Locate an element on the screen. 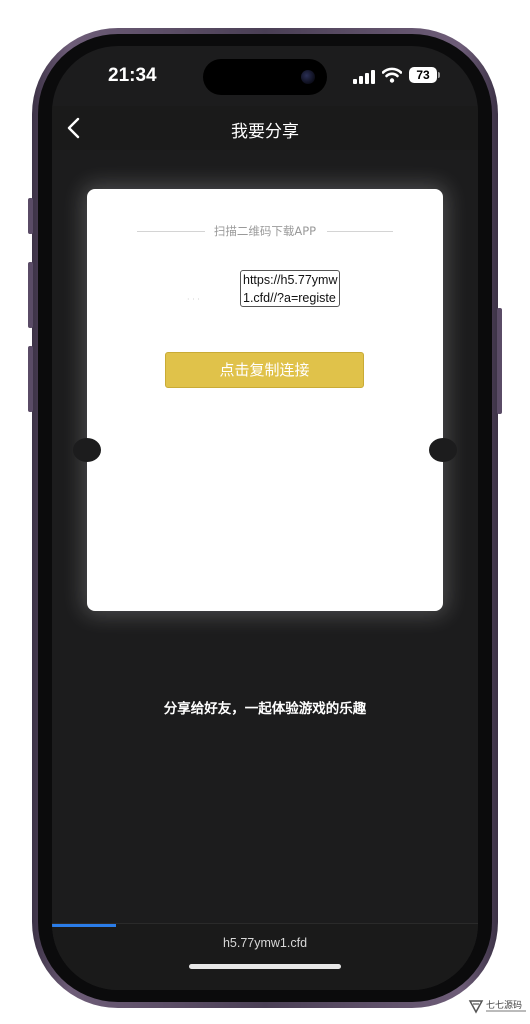  cellular-signal-icon is located at coordinates (364, 77).